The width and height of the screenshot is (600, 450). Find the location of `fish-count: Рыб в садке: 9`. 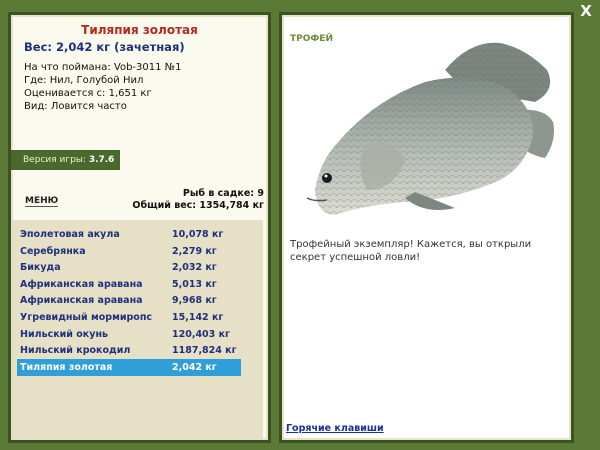

fish-count: Рыб в садке: 9 is located at coordinates (223, 193).